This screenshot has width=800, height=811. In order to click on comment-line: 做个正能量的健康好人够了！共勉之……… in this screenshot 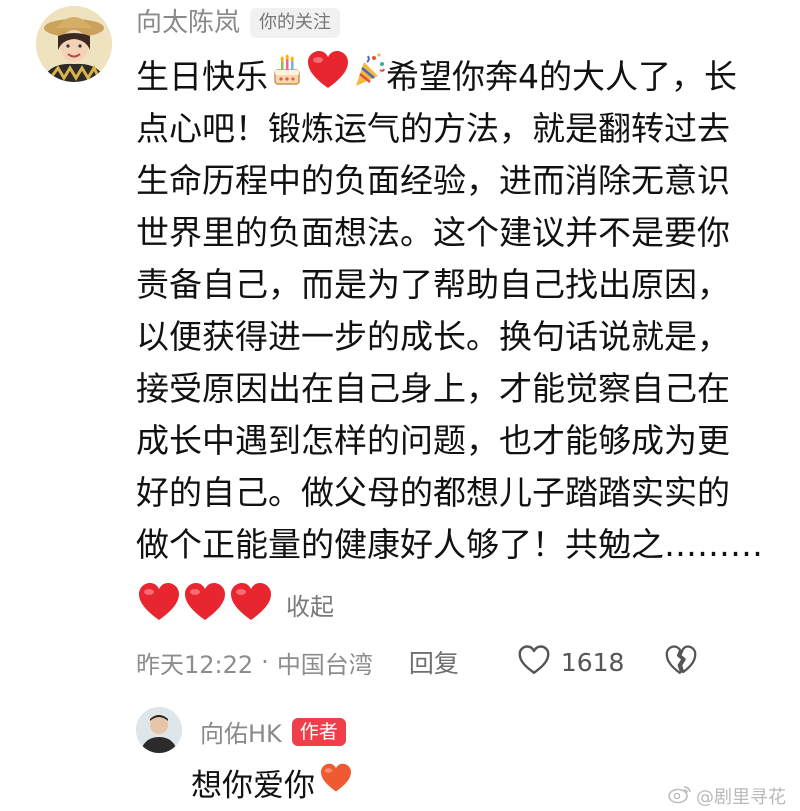, I will do `click(449, 544)`.